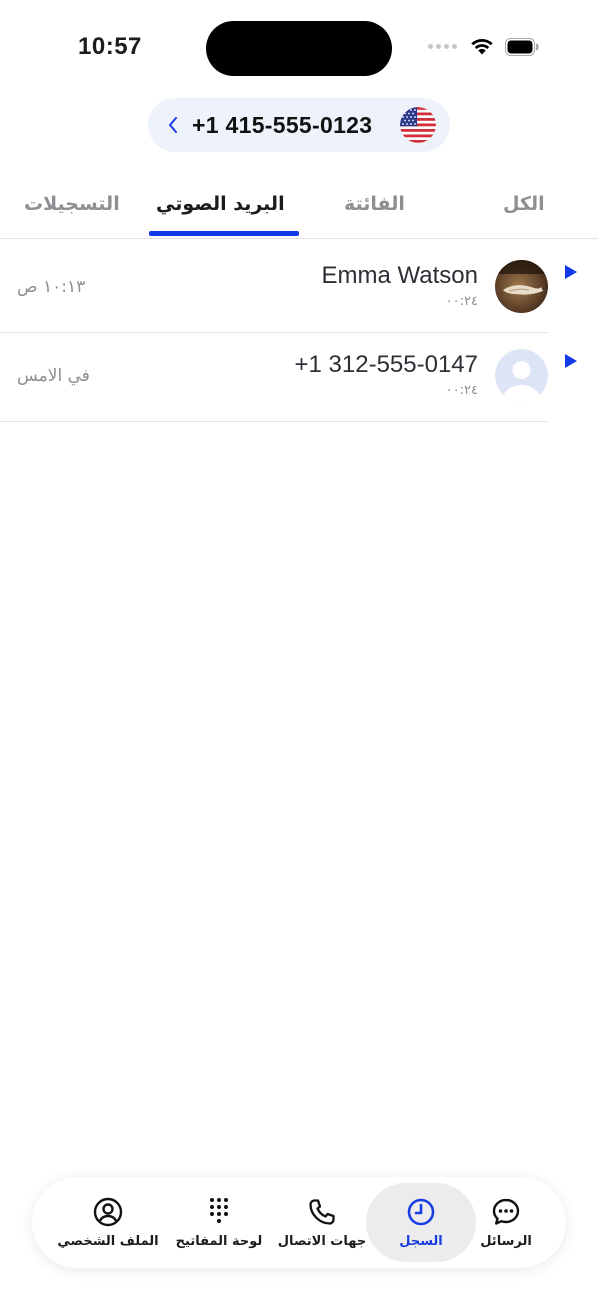  Describe the element at coordinates (110, 46) in the screenshot. I see `status-time: 10:57` at that location.